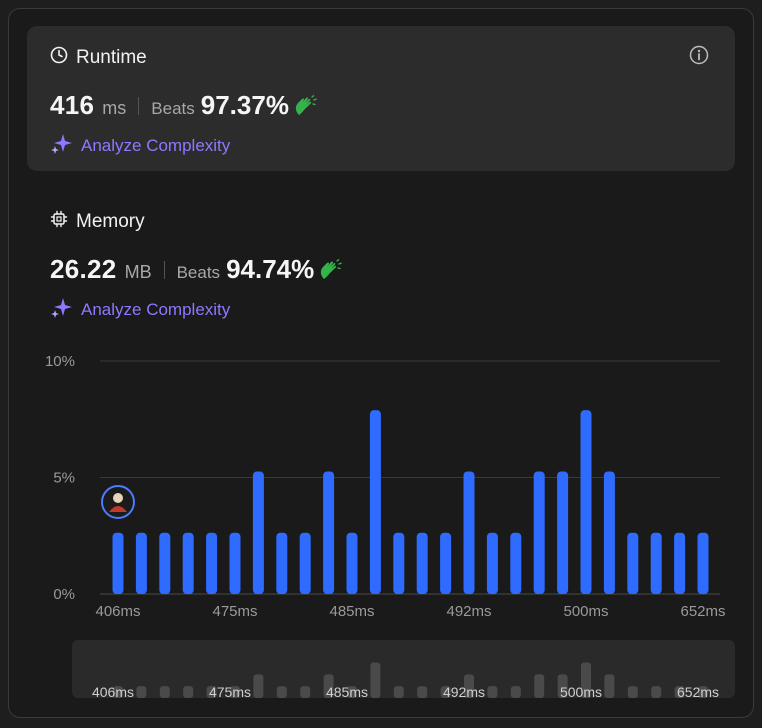 This screenshot has width=762, height=728. I want to click on runtime-title: Runtime, so click(98, 58).